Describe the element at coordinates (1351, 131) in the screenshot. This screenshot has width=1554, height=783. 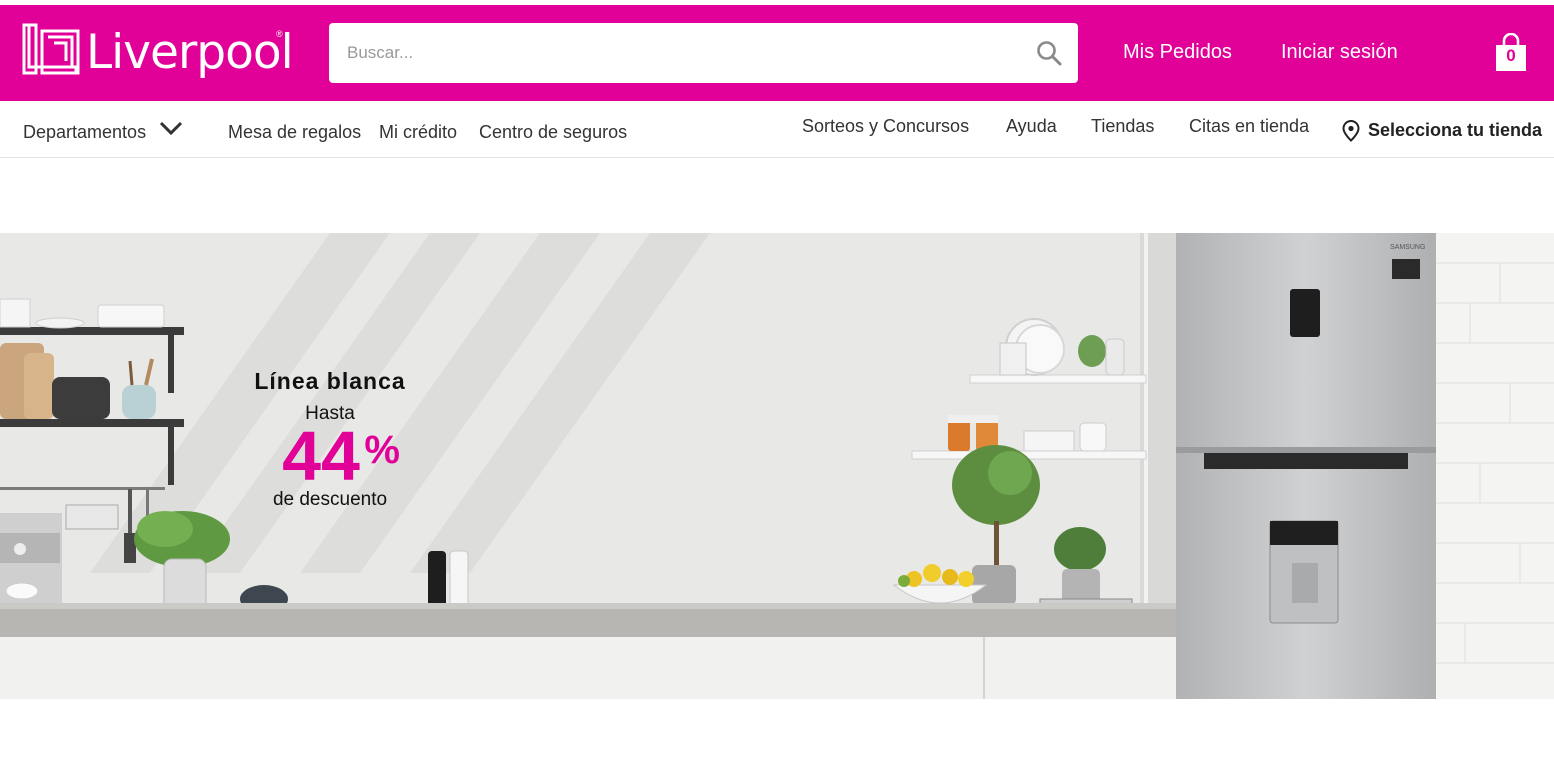
I see `location-pin-icon` at that location.